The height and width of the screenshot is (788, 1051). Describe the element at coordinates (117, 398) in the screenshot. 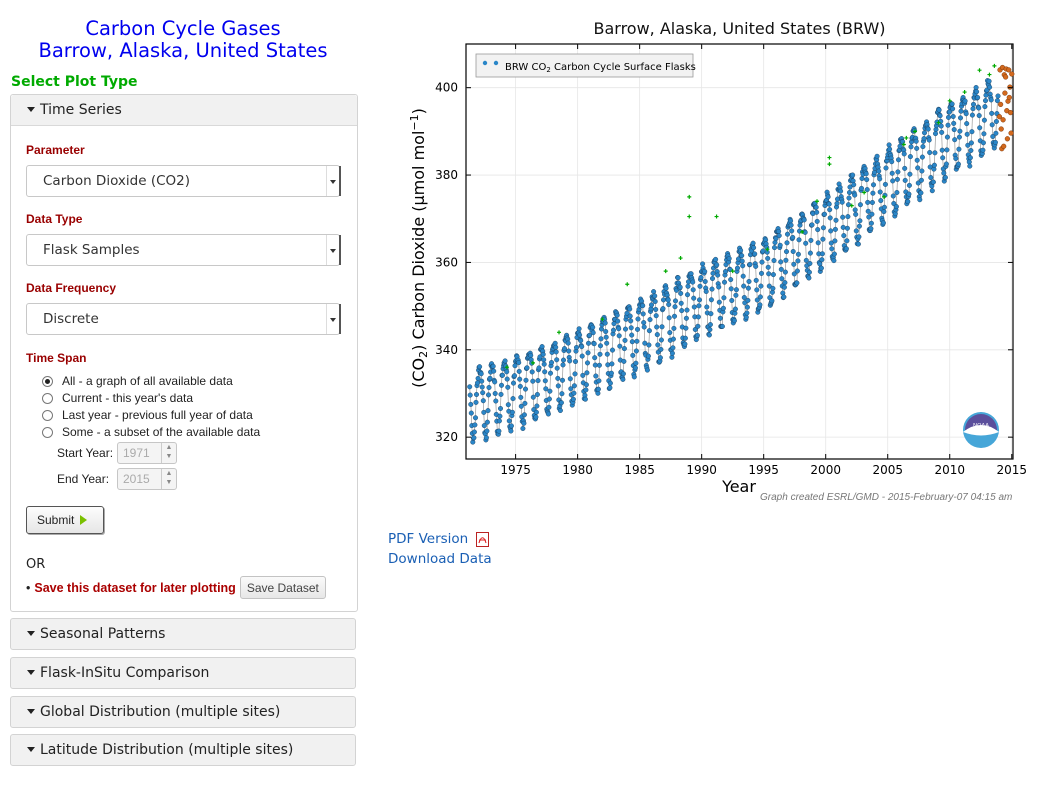

I see `time-span-option-current: Current - this year's data` at that location.